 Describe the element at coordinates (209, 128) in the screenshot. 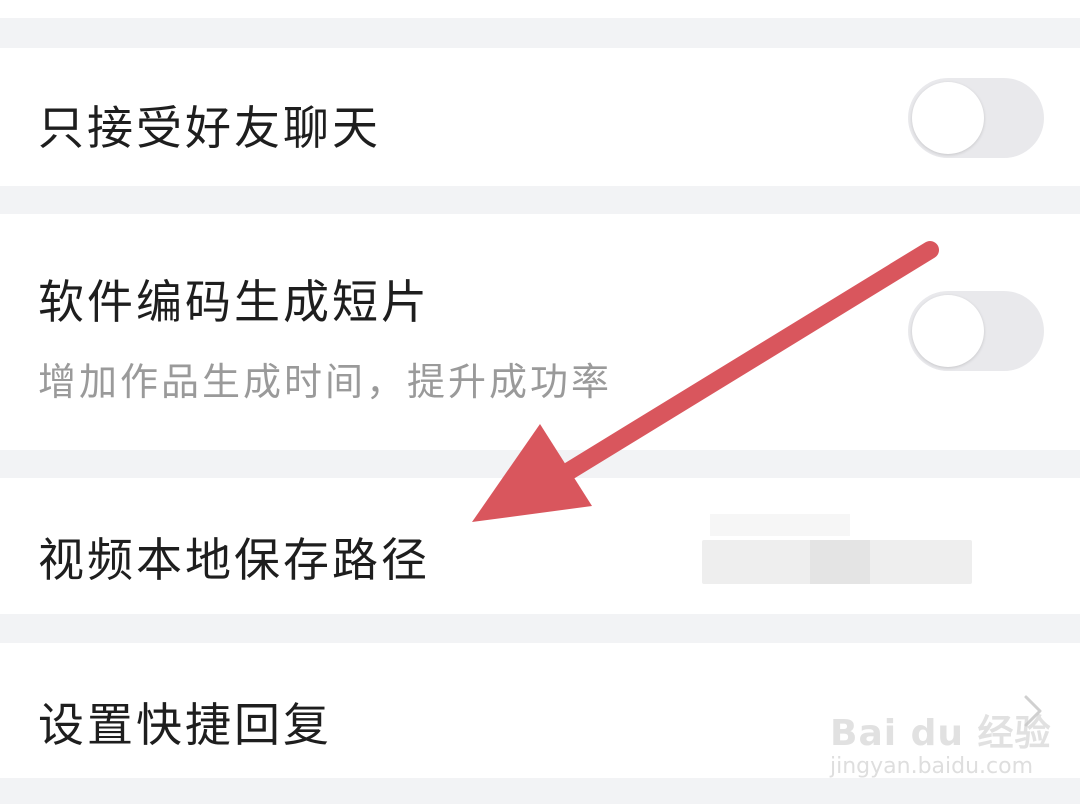

I see `setting-label: 只接受好友聊天` at that location.